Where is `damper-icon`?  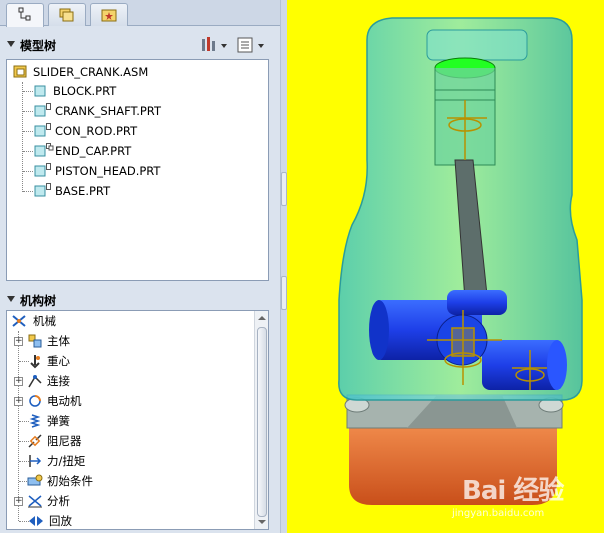 damper-icon is located at coordinates (35, 441).